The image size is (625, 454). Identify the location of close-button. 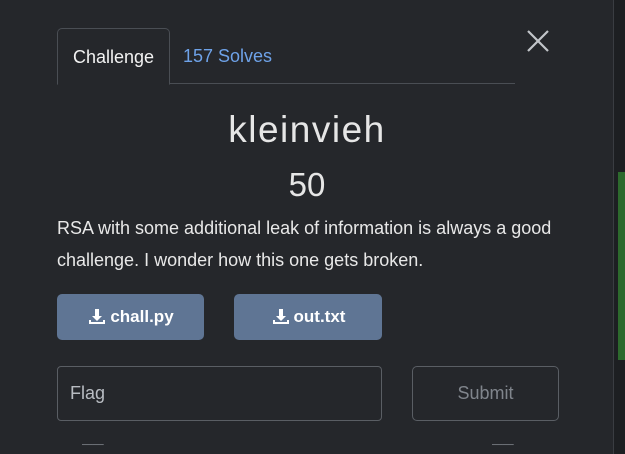
(538, 41).